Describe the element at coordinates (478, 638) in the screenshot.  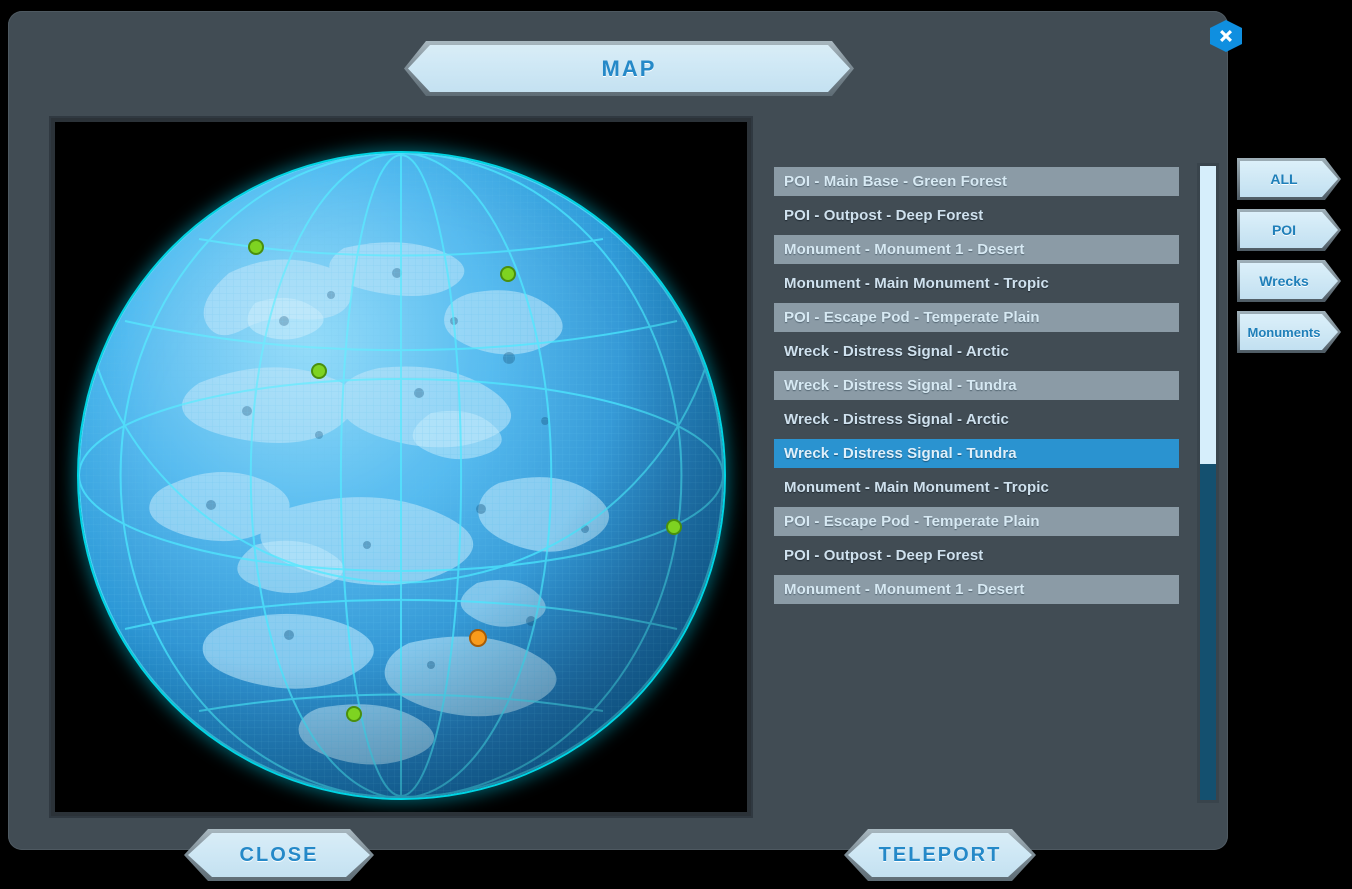
I see `marker-orange-selected` at that location.